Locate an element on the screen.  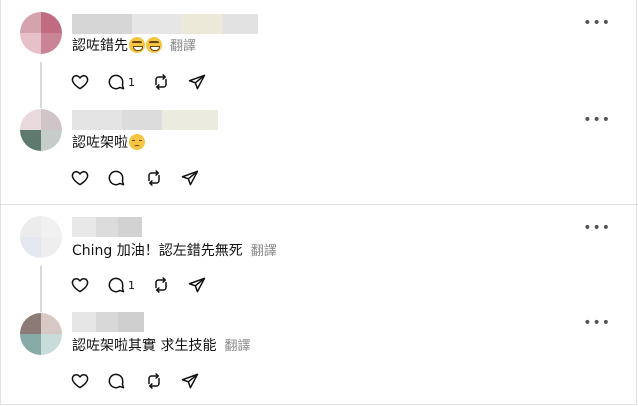
comment-text: 認咗架啦 is located at coordinates (108, 143).